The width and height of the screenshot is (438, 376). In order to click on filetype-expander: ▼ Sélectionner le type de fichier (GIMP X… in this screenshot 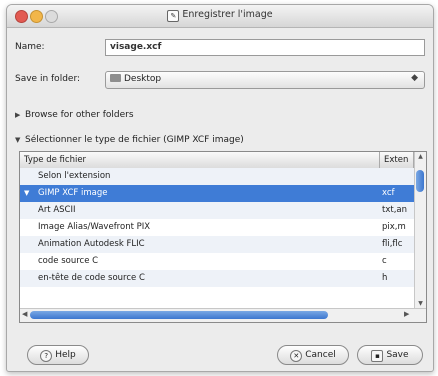, I will do `click(129, 140)`.